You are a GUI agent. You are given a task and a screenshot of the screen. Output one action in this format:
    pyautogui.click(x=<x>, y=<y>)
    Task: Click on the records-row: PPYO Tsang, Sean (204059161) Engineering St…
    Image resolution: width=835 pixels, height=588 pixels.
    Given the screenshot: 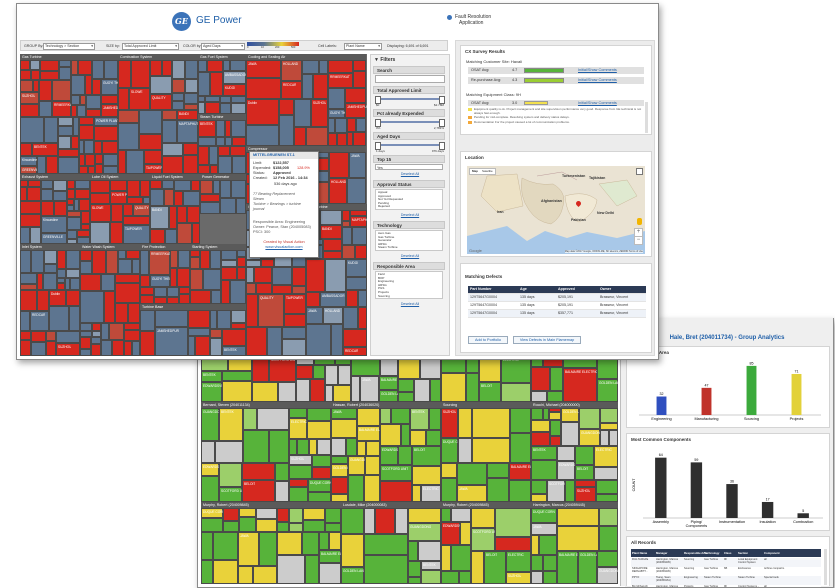 What is the action you would take?
    pyautogui.click(x=726, y=580)
    